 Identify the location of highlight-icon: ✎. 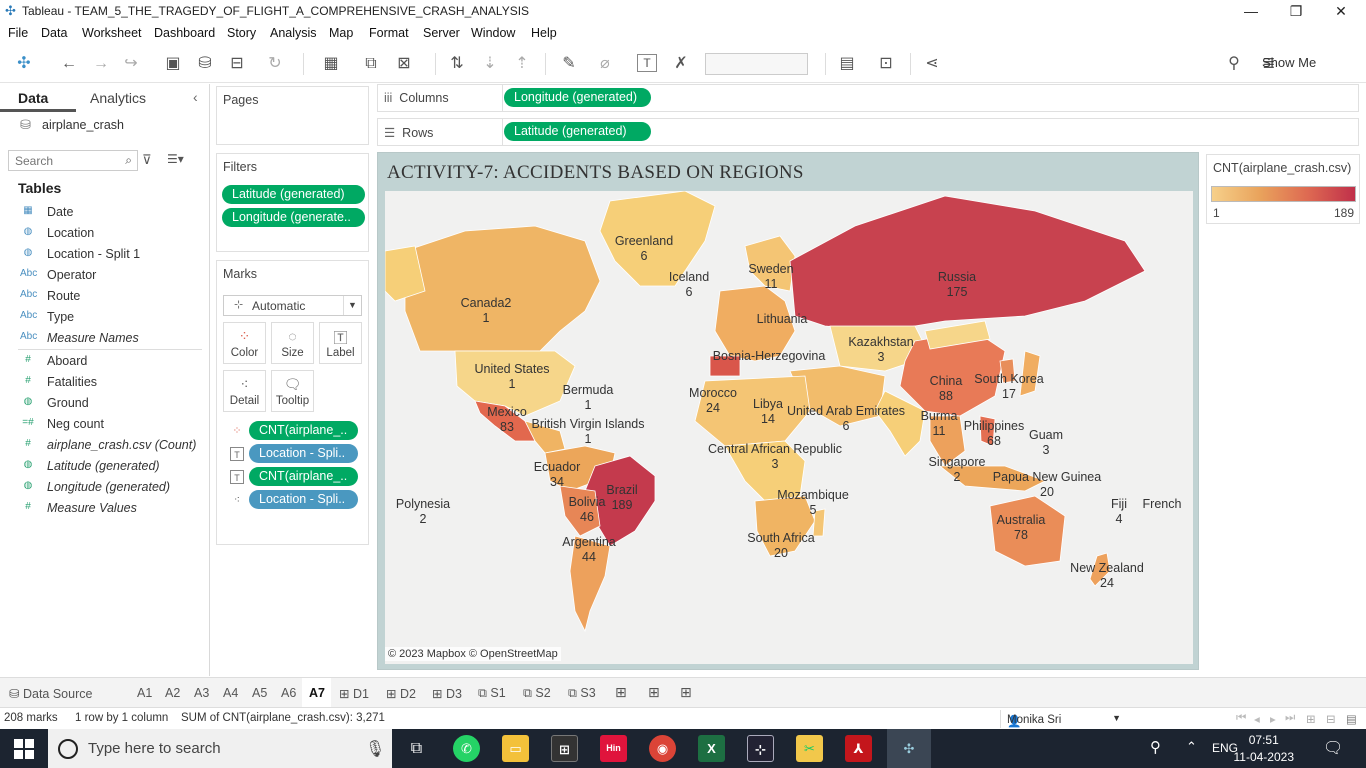
(569, 64).